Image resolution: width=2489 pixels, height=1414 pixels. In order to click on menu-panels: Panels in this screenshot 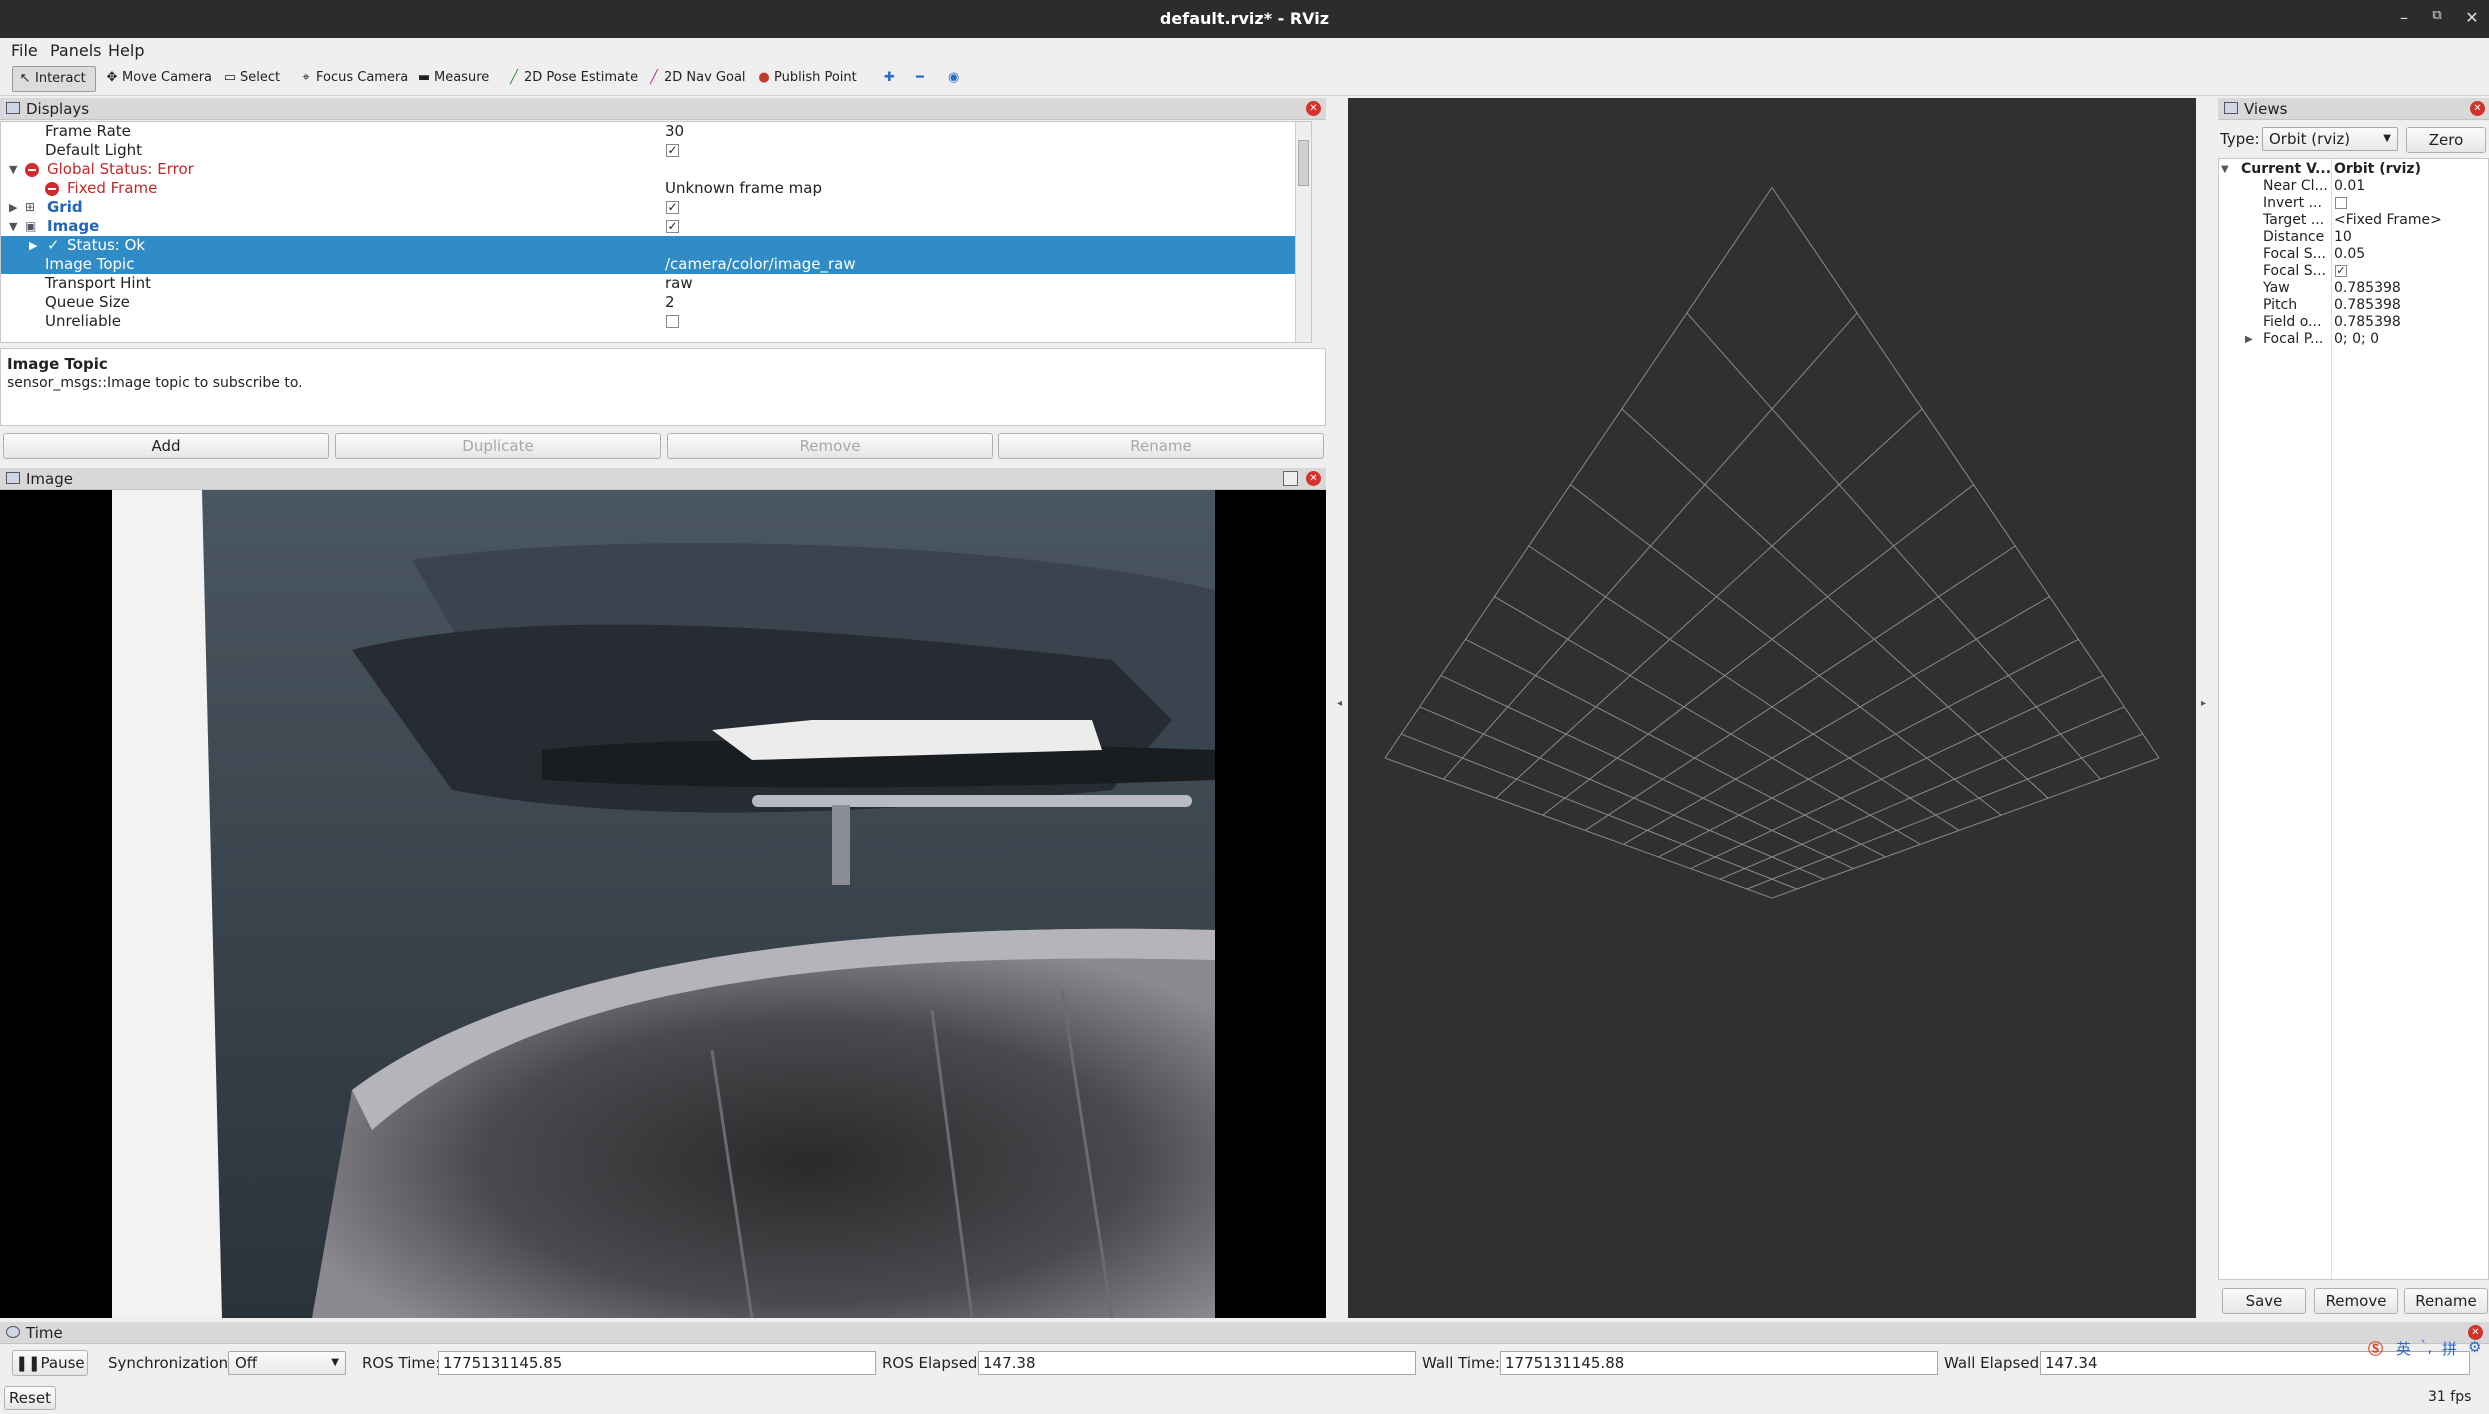, I will do `click(76, 50)`.